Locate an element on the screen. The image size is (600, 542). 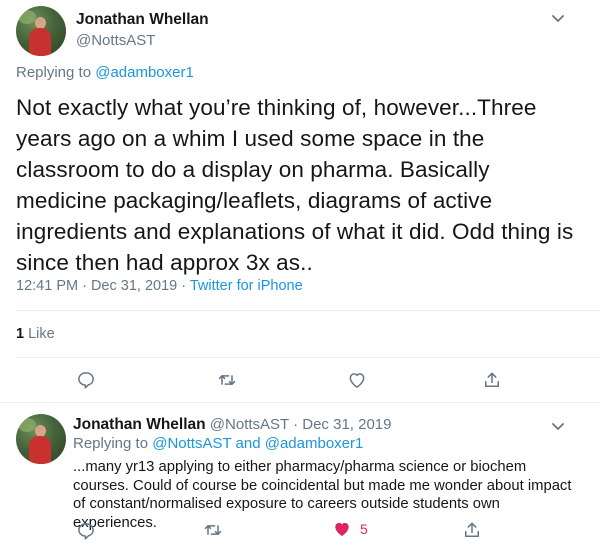
author-handle: @NottsAST is located at coordinates (115, 40).